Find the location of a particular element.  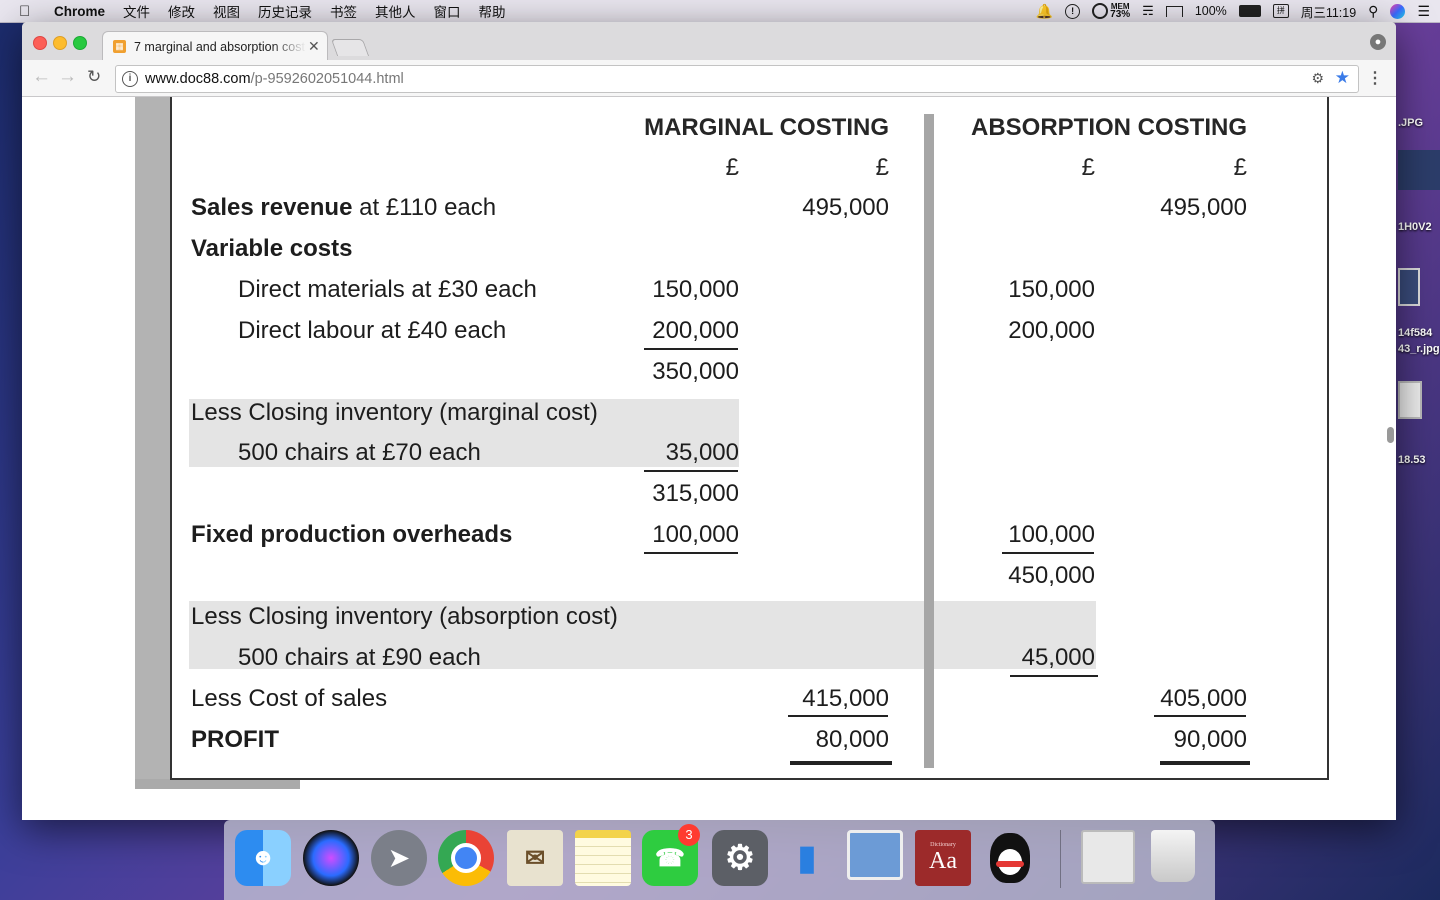

tab-active: ▦ 7 marginal and absorption costing ✕ is located at coordinates (215, 46).